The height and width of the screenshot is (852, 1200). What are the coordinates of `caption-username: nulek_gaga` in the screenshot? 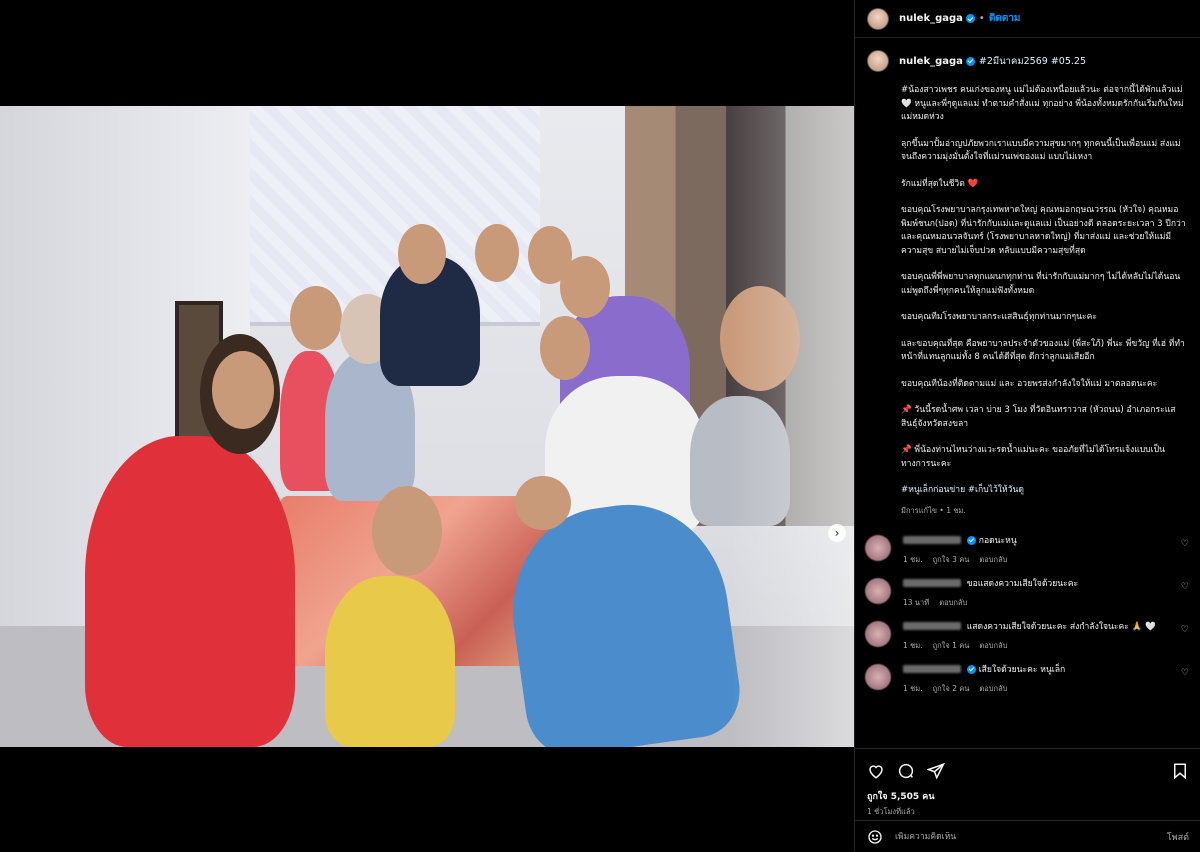 It's located at (931, 61).